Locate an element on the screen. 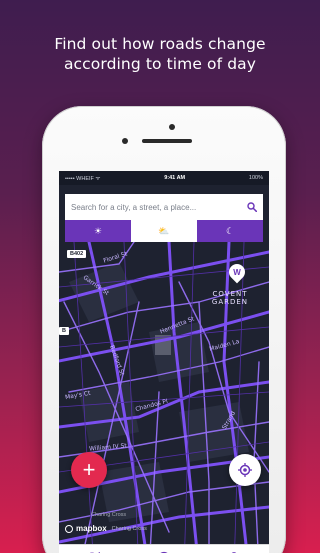 Image resolution: width=320 pixels, height=553 pixels. status-bar: ••••• WHEIF ᯤ 9:41 AM 100% is located at coordinates (164, 178).